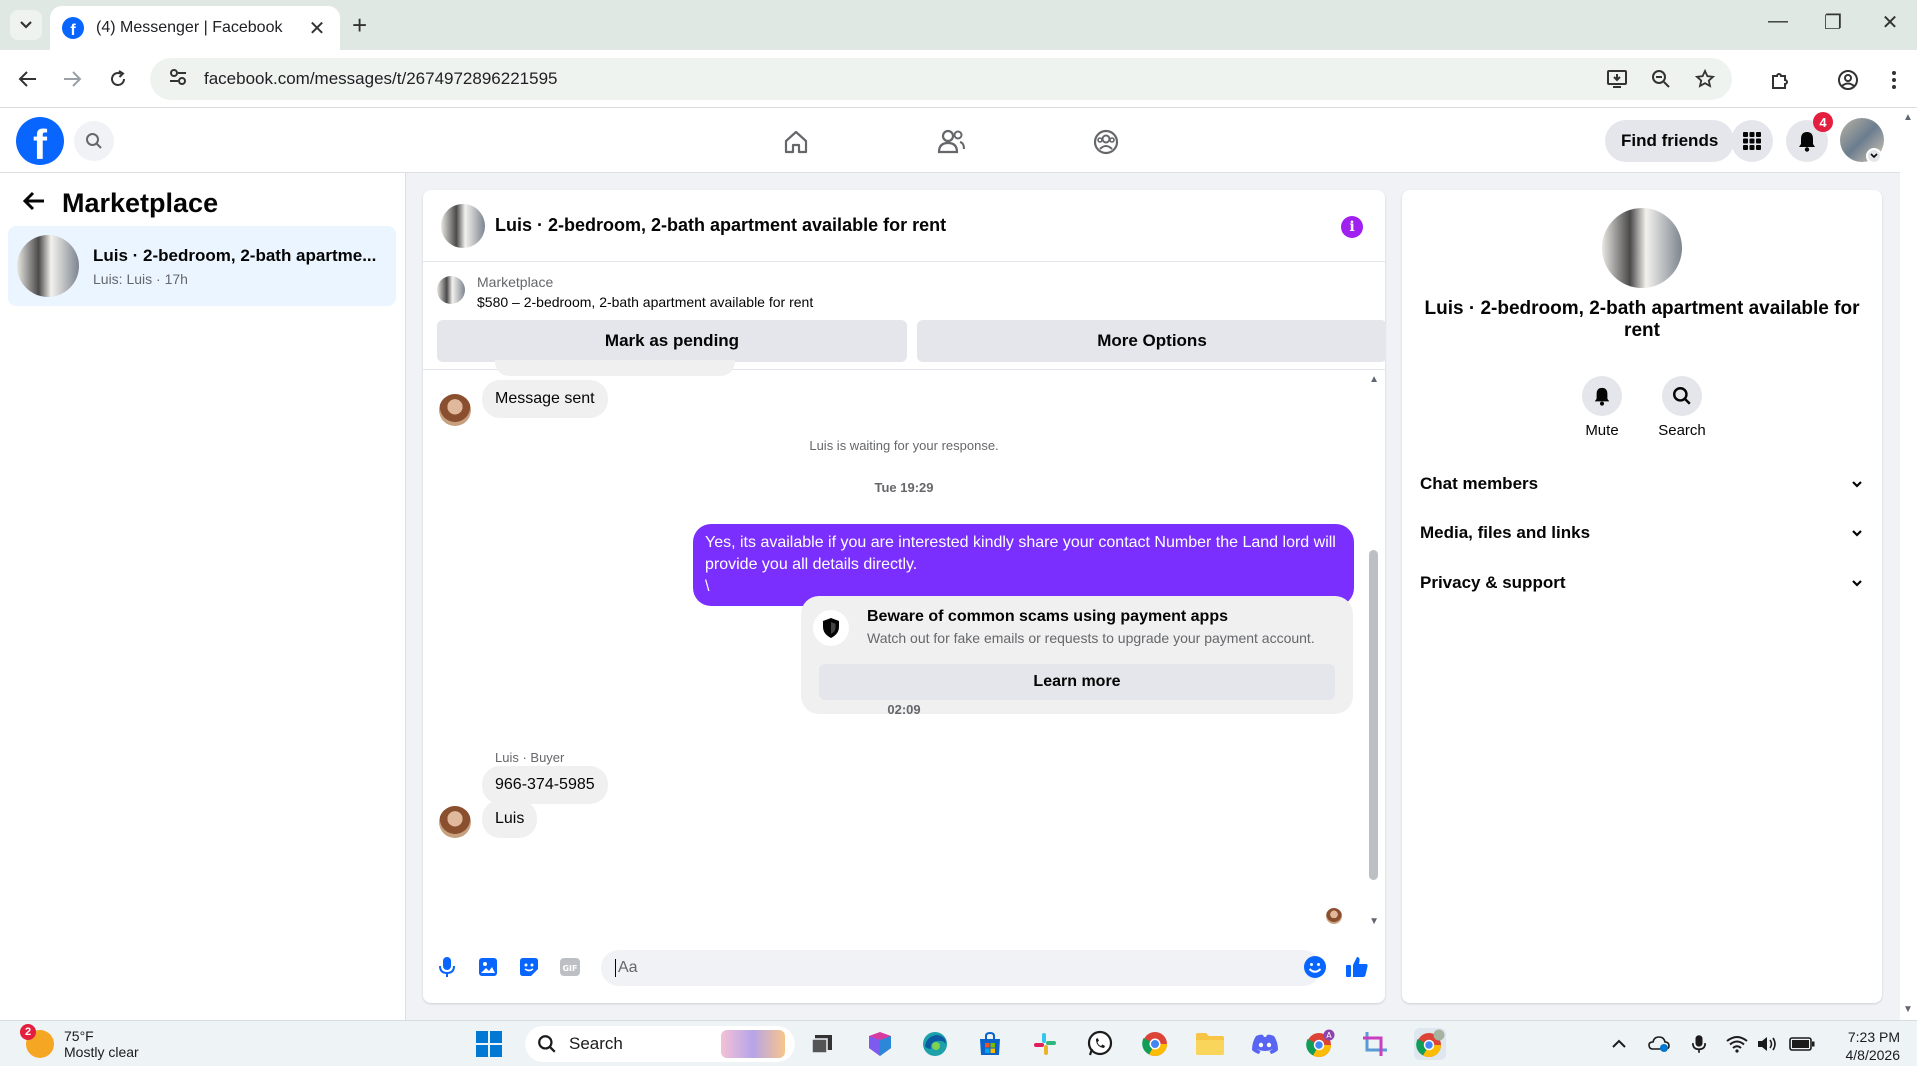 The width and height of the screenshot is (1917, 1066). What do you see at coordinates (1908, 564) in the screenshot?
I see `page-scrollbar: ▲ ▼` at bounding box center [1908, 564].